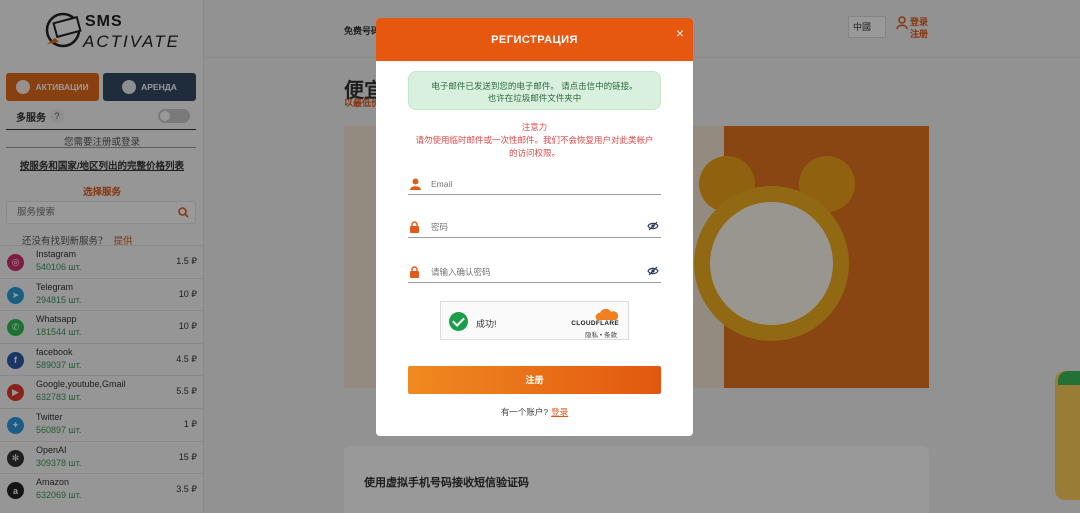  What do you see at coordinates (595, 323) in the screenshot?
I see `captcha-brand: CLOUDFLARE` at bounding box center [595, 323].